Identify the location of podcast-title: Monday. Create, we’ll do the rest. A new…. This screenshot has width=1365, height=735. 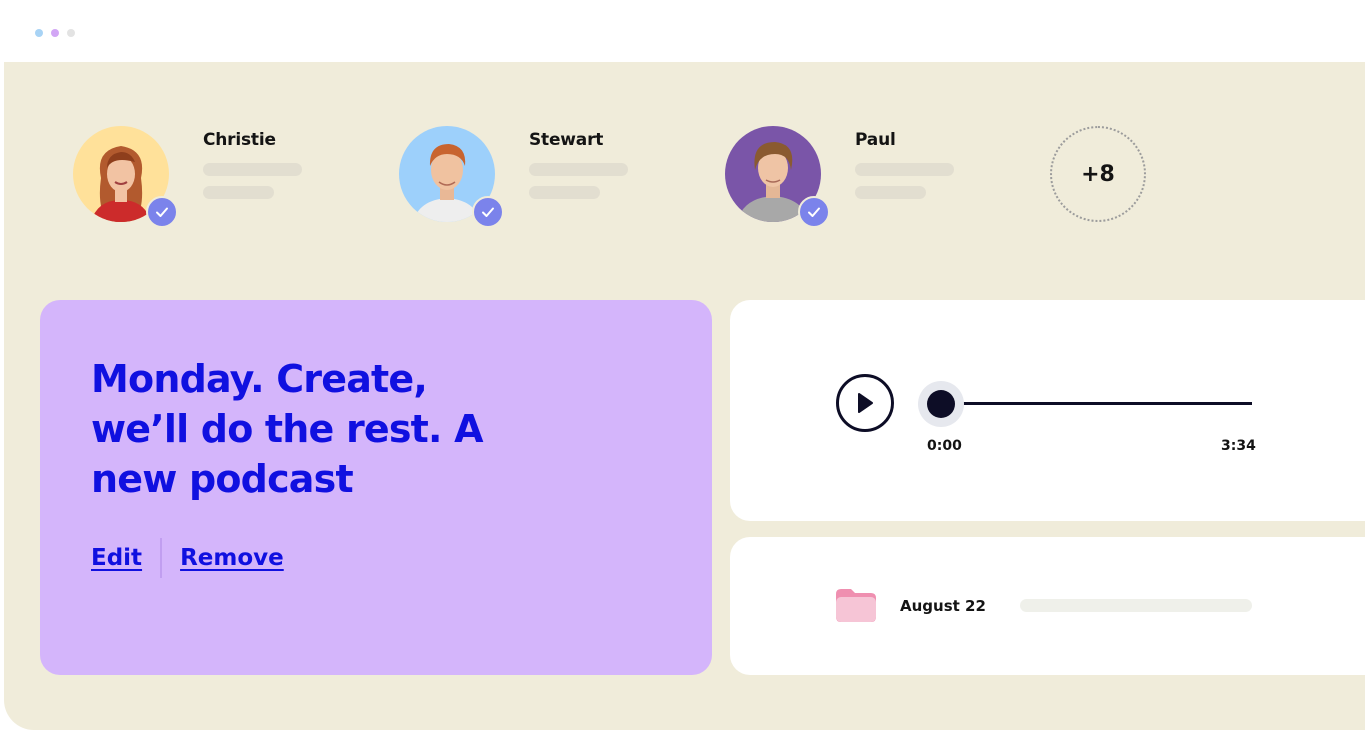
(287, 429).